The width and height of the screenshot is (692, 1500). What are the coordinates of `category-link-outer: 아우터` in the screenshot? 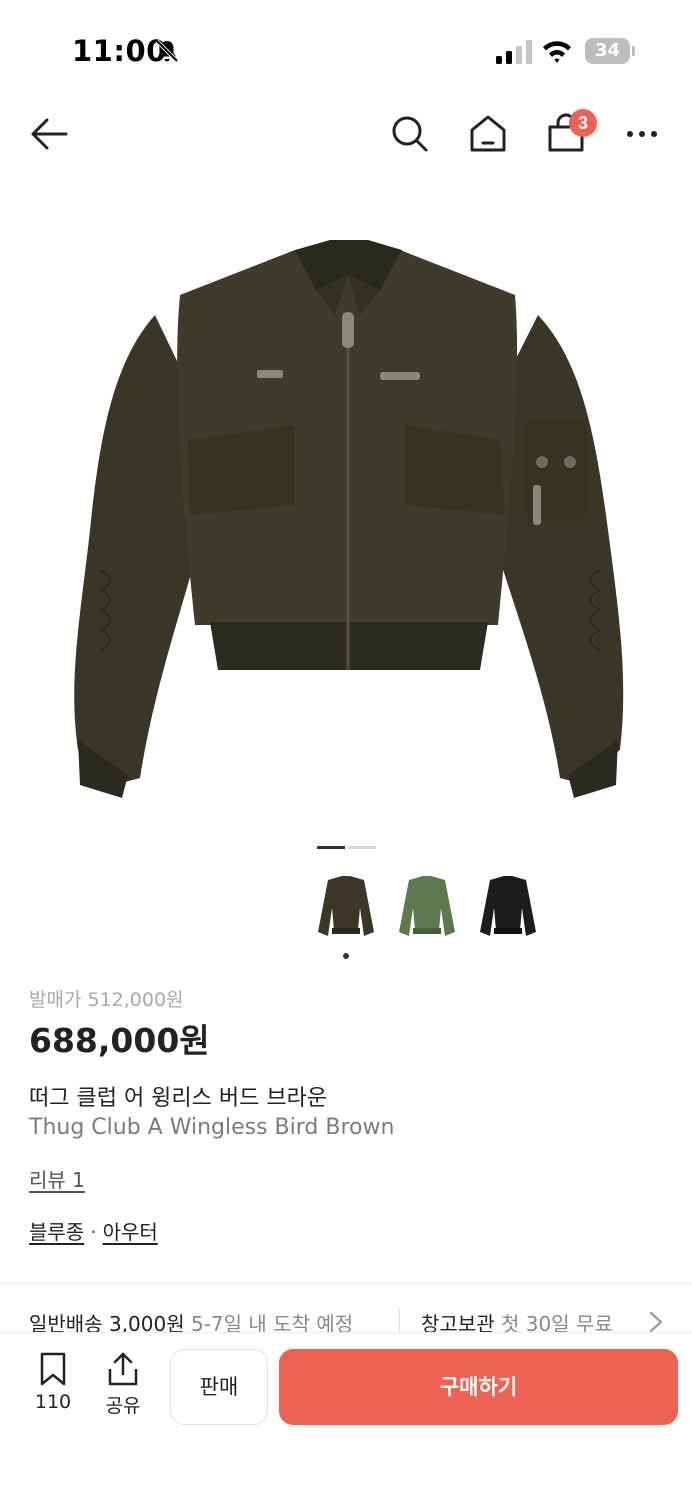 It's located at (130, 1232).